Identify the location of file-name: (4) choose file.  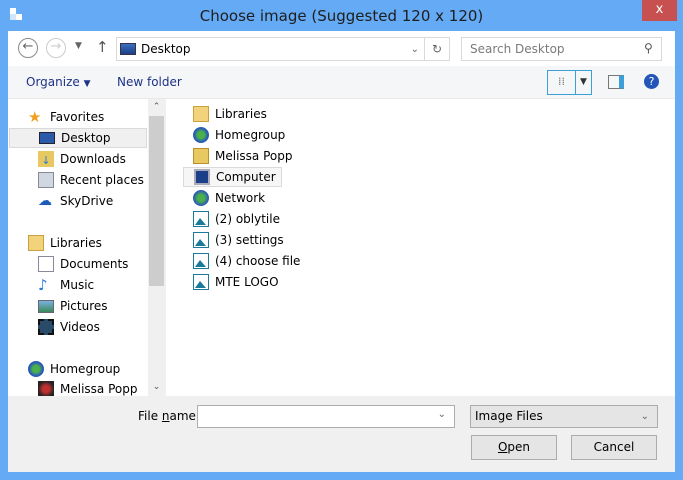
(258, 261).